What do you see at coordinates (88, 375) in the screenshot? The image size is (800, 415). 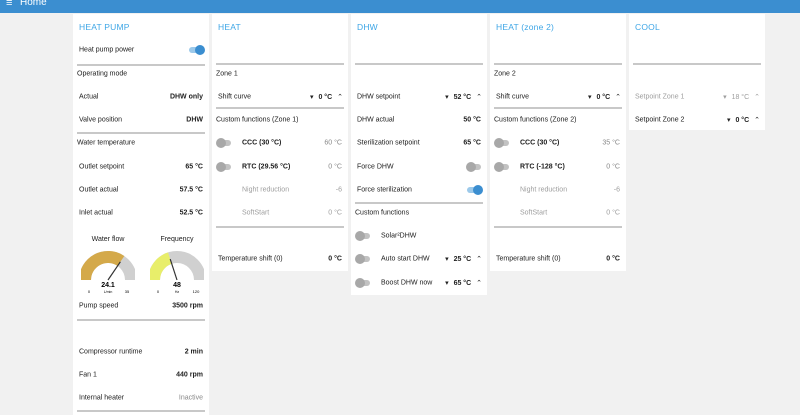 I see `row-label: Fan 1` at bounding box center [88, 375].